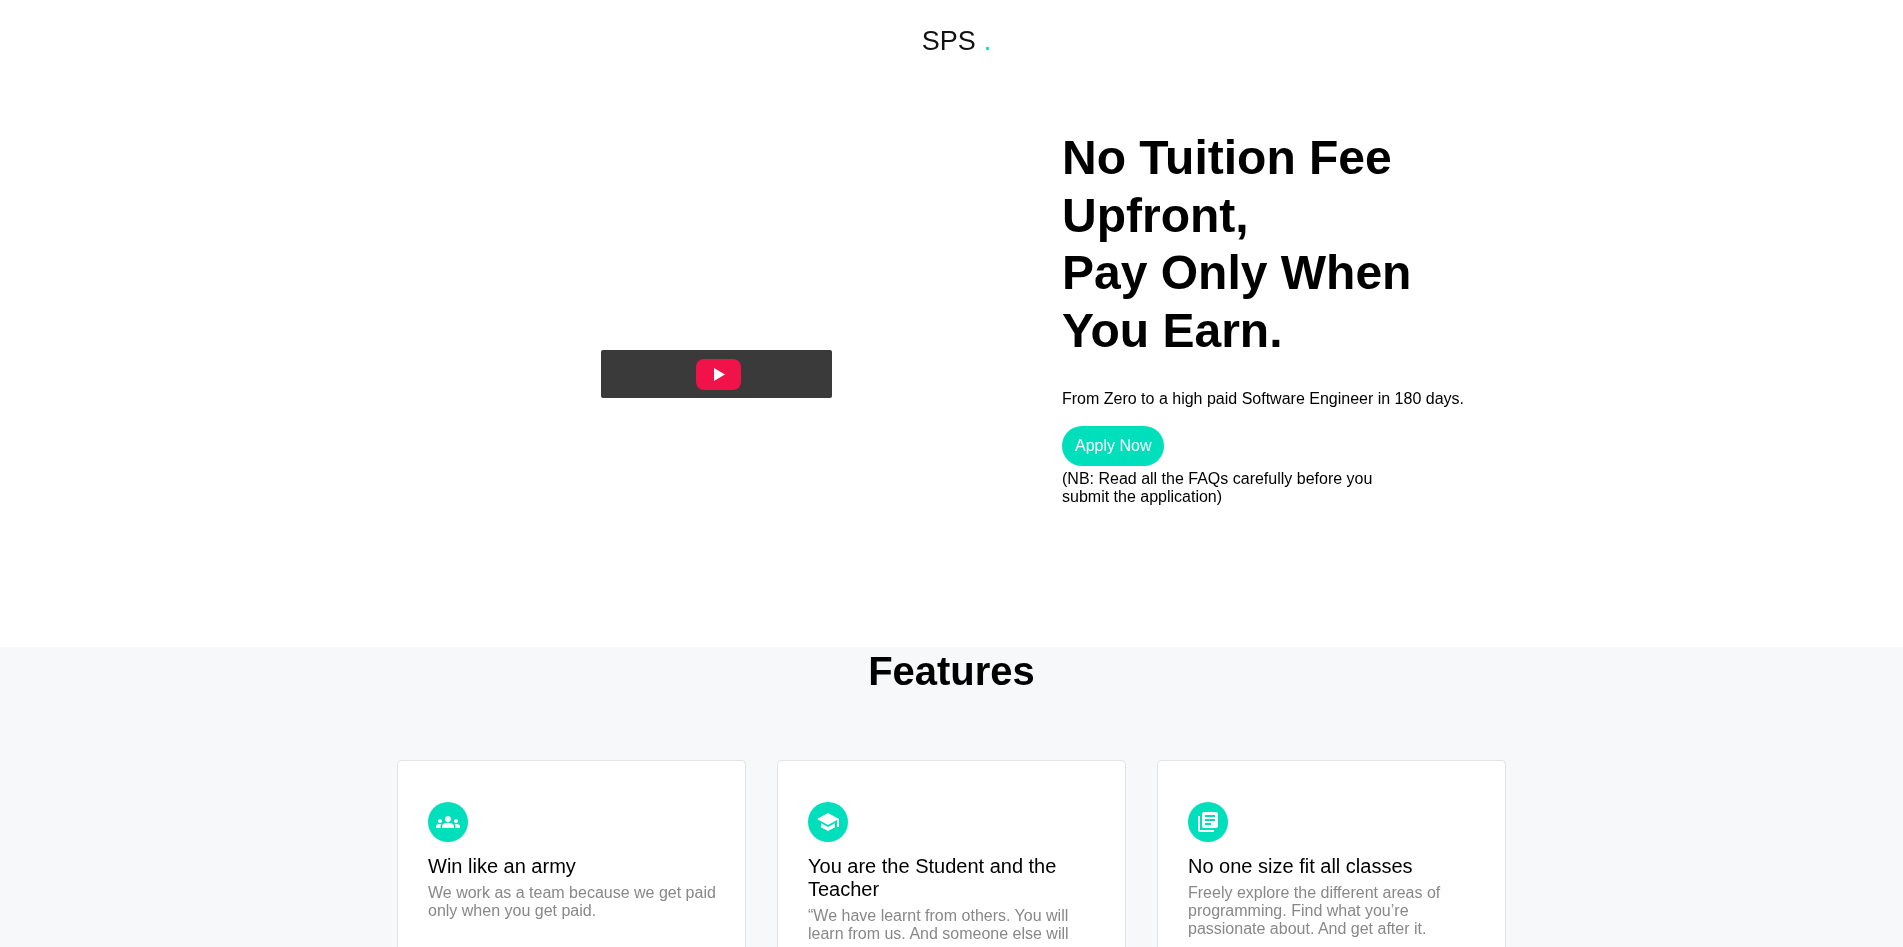 This screenshot has width=1903, height=947. What do you see at coordinates (951, 672) in the screenshot?
I see `features-heading: Features` at bounding box center [951, 672].